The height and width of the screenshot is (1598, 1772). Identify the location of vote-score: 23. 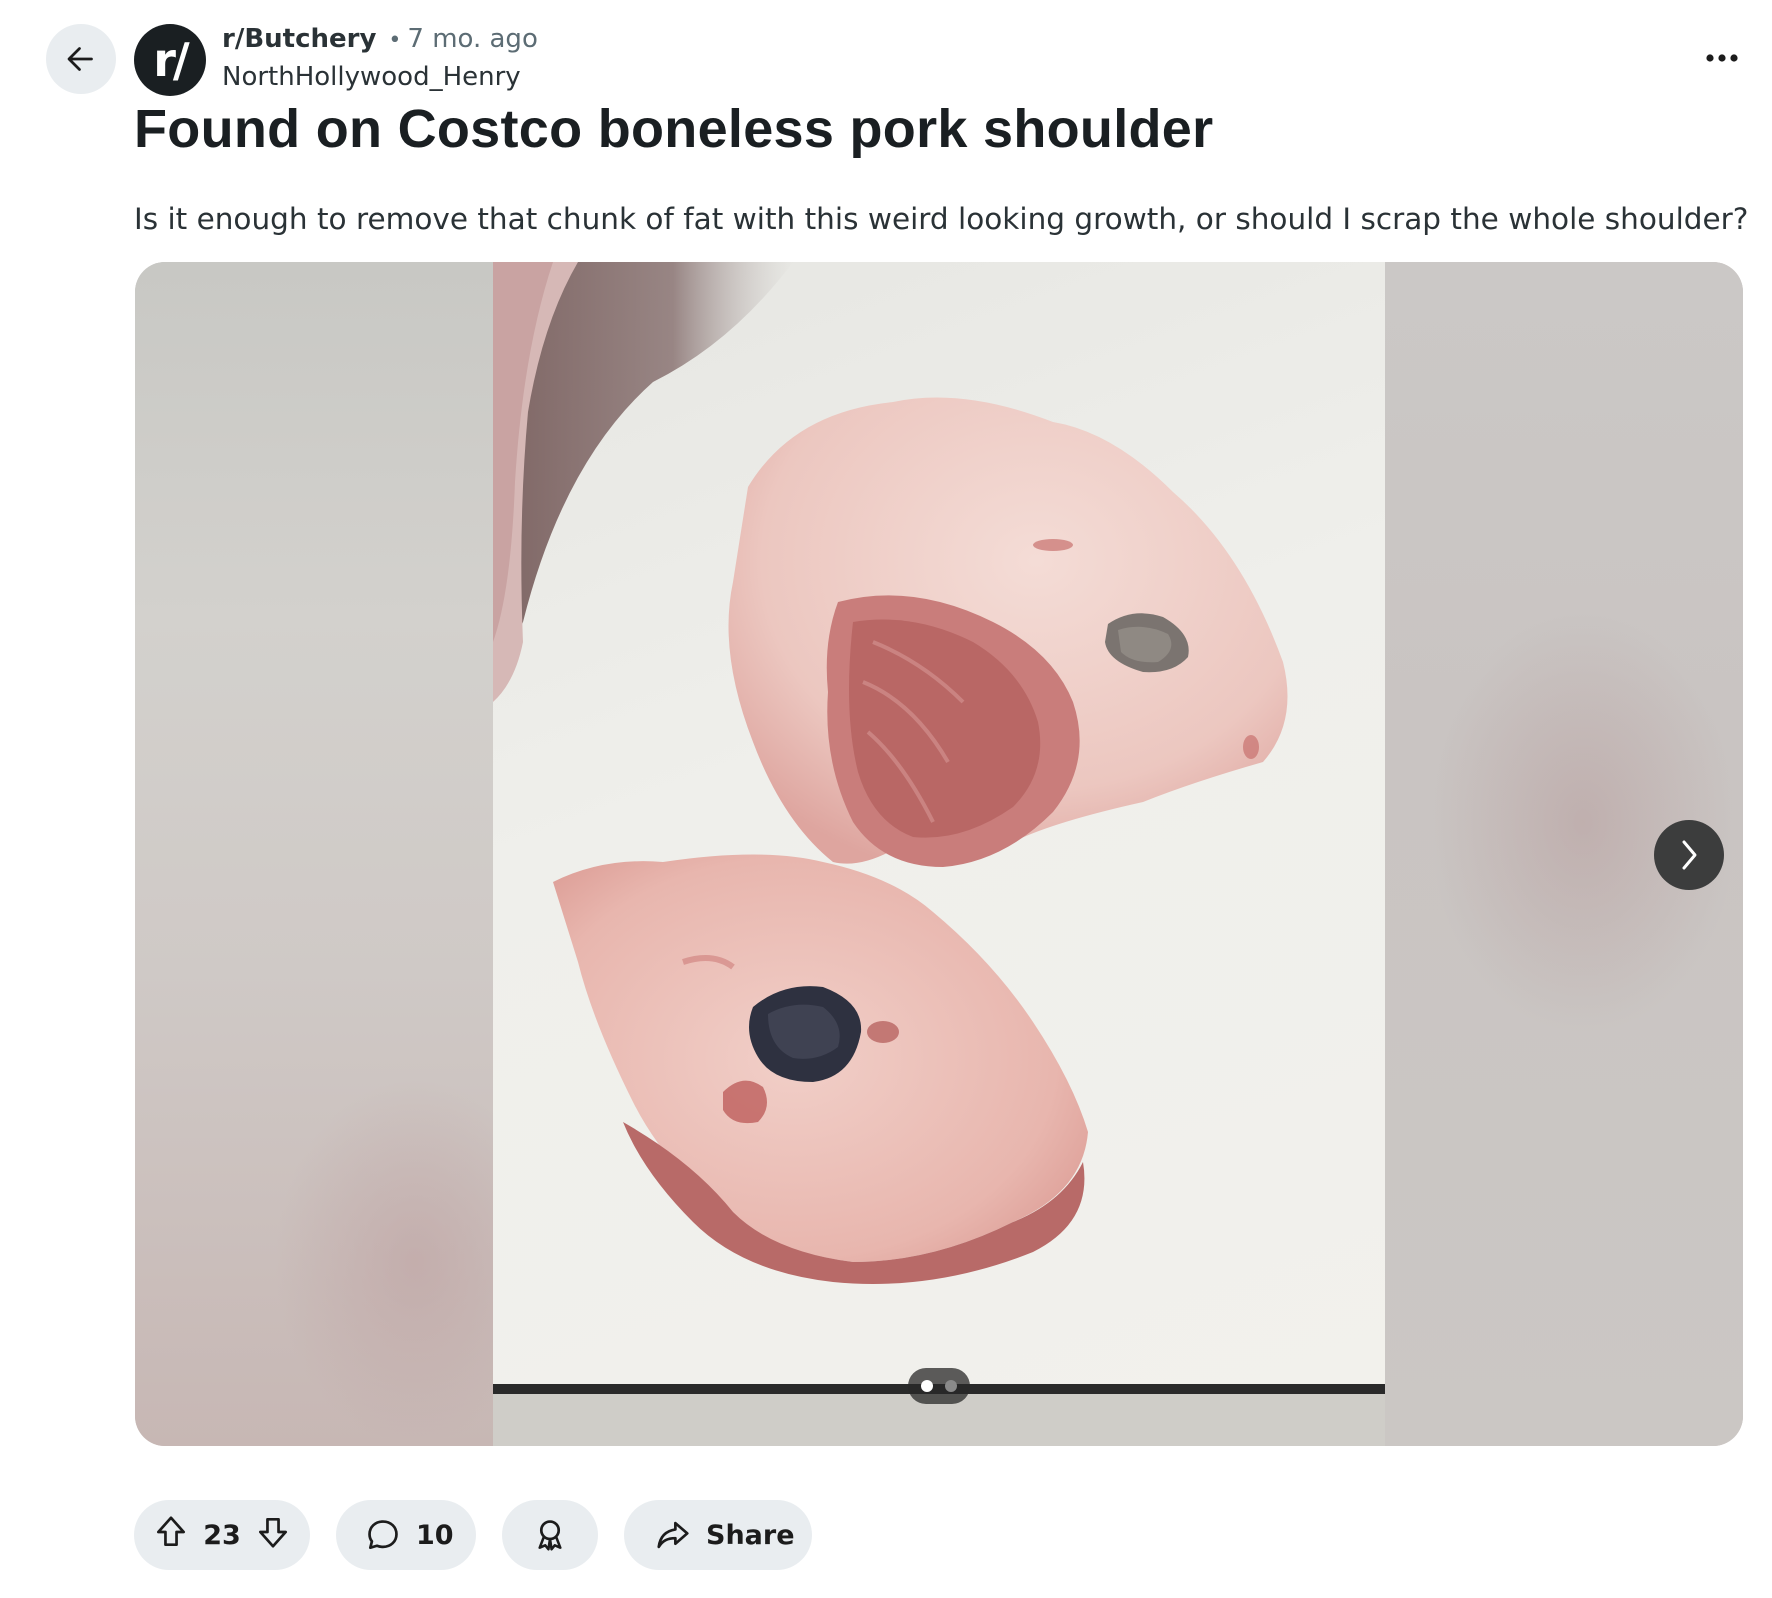
(222, 1535).